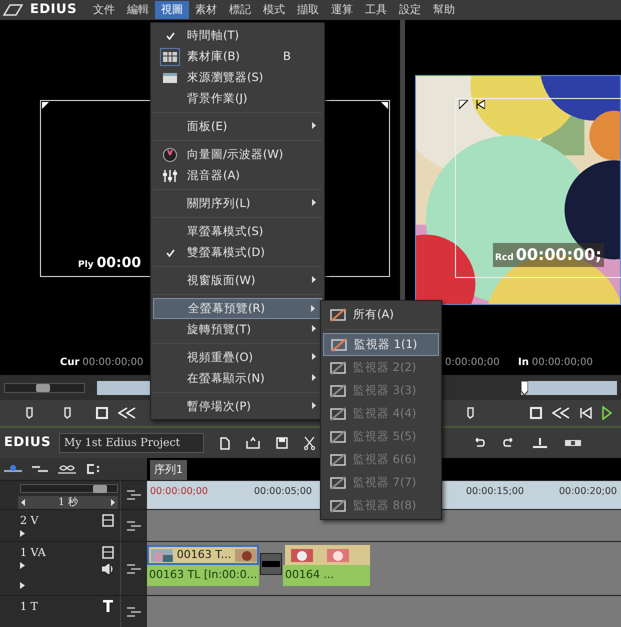 The height and width of the screenshot is (627, 621). Describe the element at coordinates (103, 10) in the screenshot. I see `menu-item: 文件` at that location.